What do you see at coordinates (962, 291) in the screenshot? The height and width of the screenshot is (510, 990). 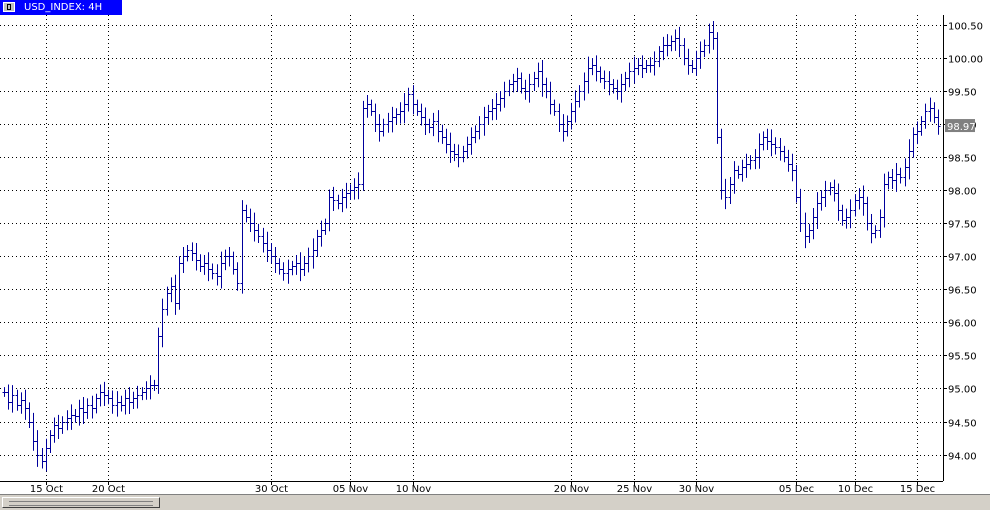 I see `price-tick-label: 96.50` at bounding box center [962, 291].